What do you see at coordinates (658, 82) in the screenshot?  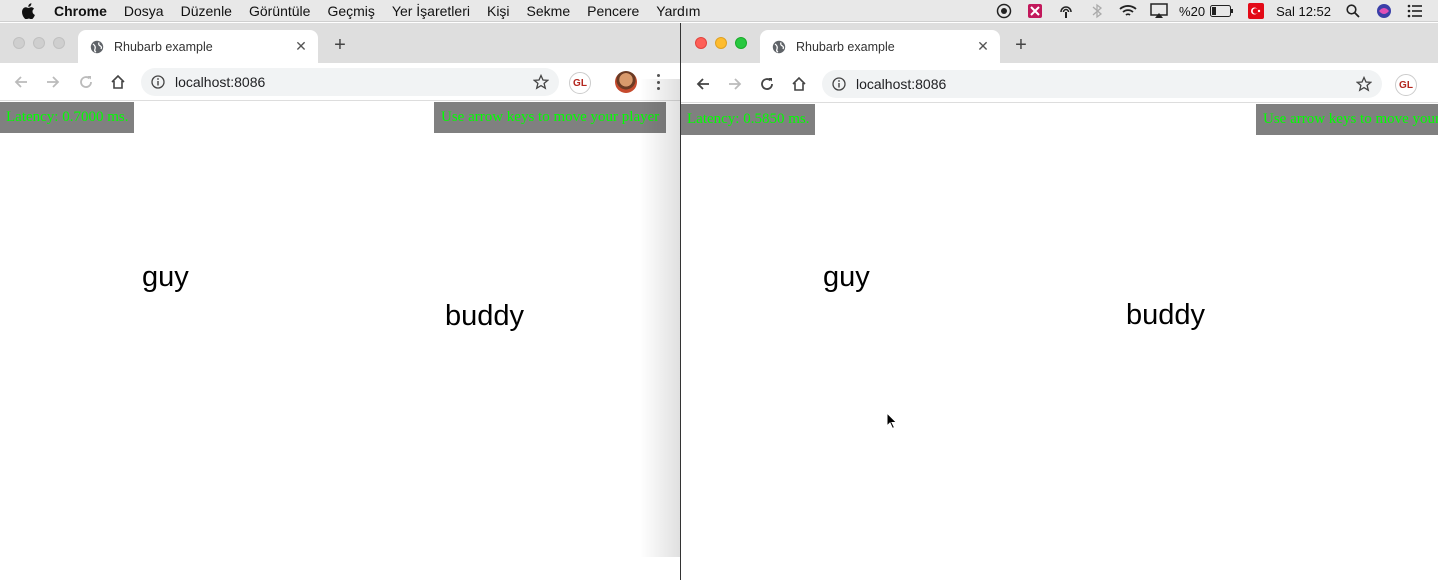 I see `browser-menu-icon` at bounding box center [658, 82].